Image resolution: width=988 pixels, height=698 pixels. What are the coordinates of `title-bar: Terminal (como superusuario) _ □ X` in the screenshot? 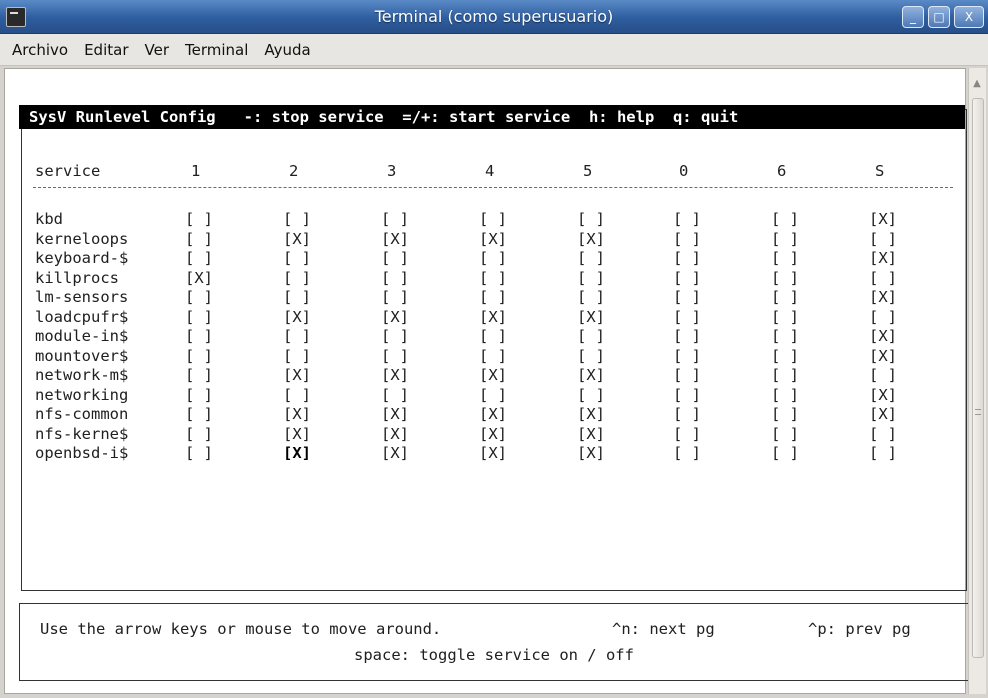 It's located at (494, 17).